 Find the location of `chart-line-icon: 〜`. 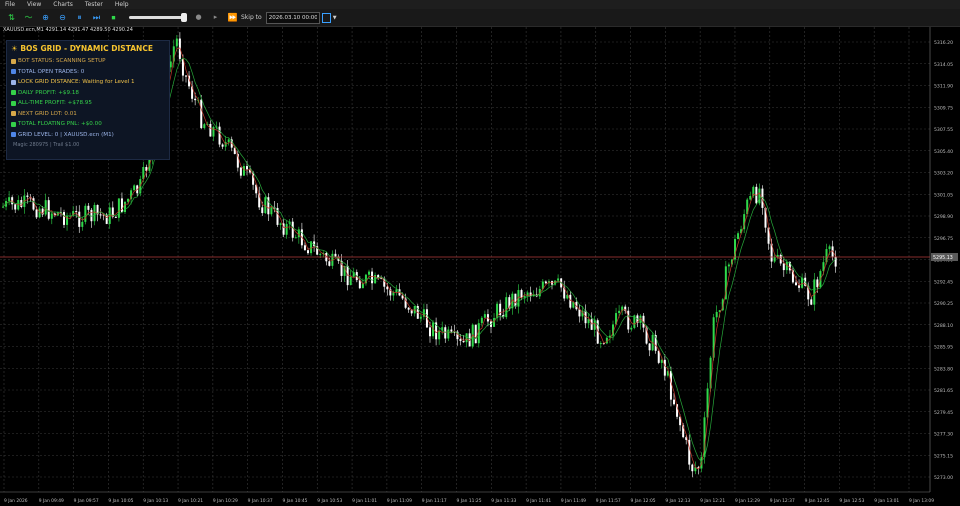

chart-line-icon: 〜 is located at coordinates (28, 17).